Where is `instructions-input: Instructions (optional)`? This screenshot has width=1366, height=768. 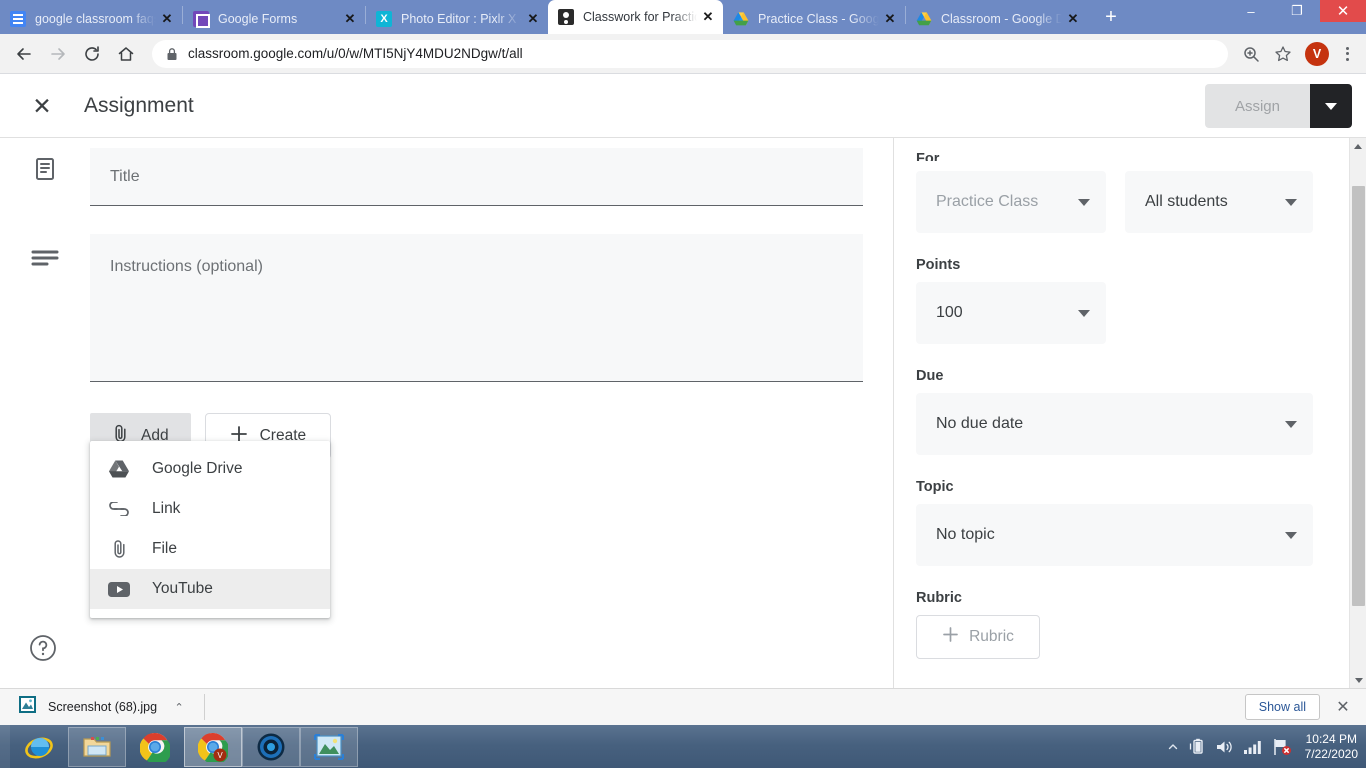
instructions-input: Instructions (optional) is located at coordinates (476, 308).